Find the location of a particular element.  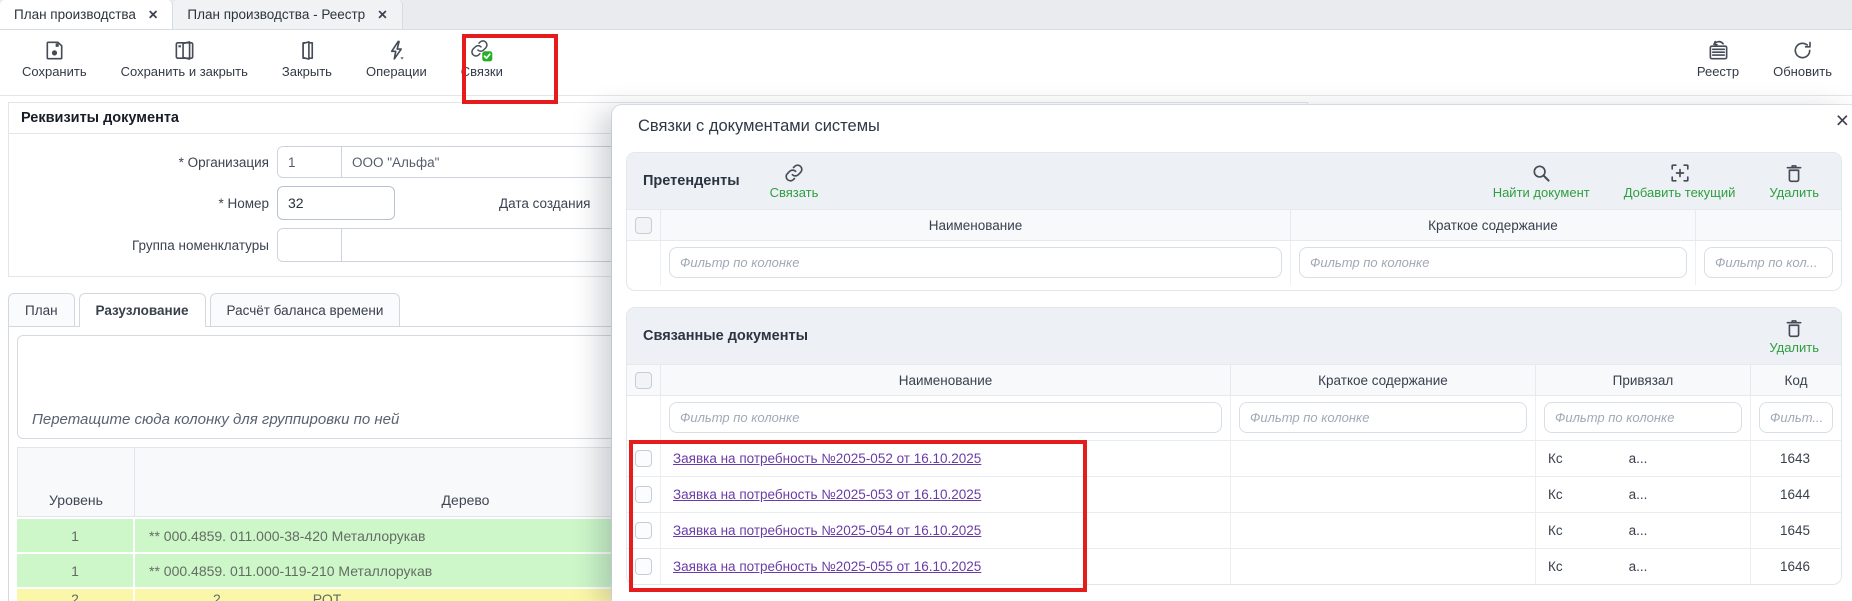

candidates-table-header: Наименование Краткое содержание is located at coordinates (1234, 225).